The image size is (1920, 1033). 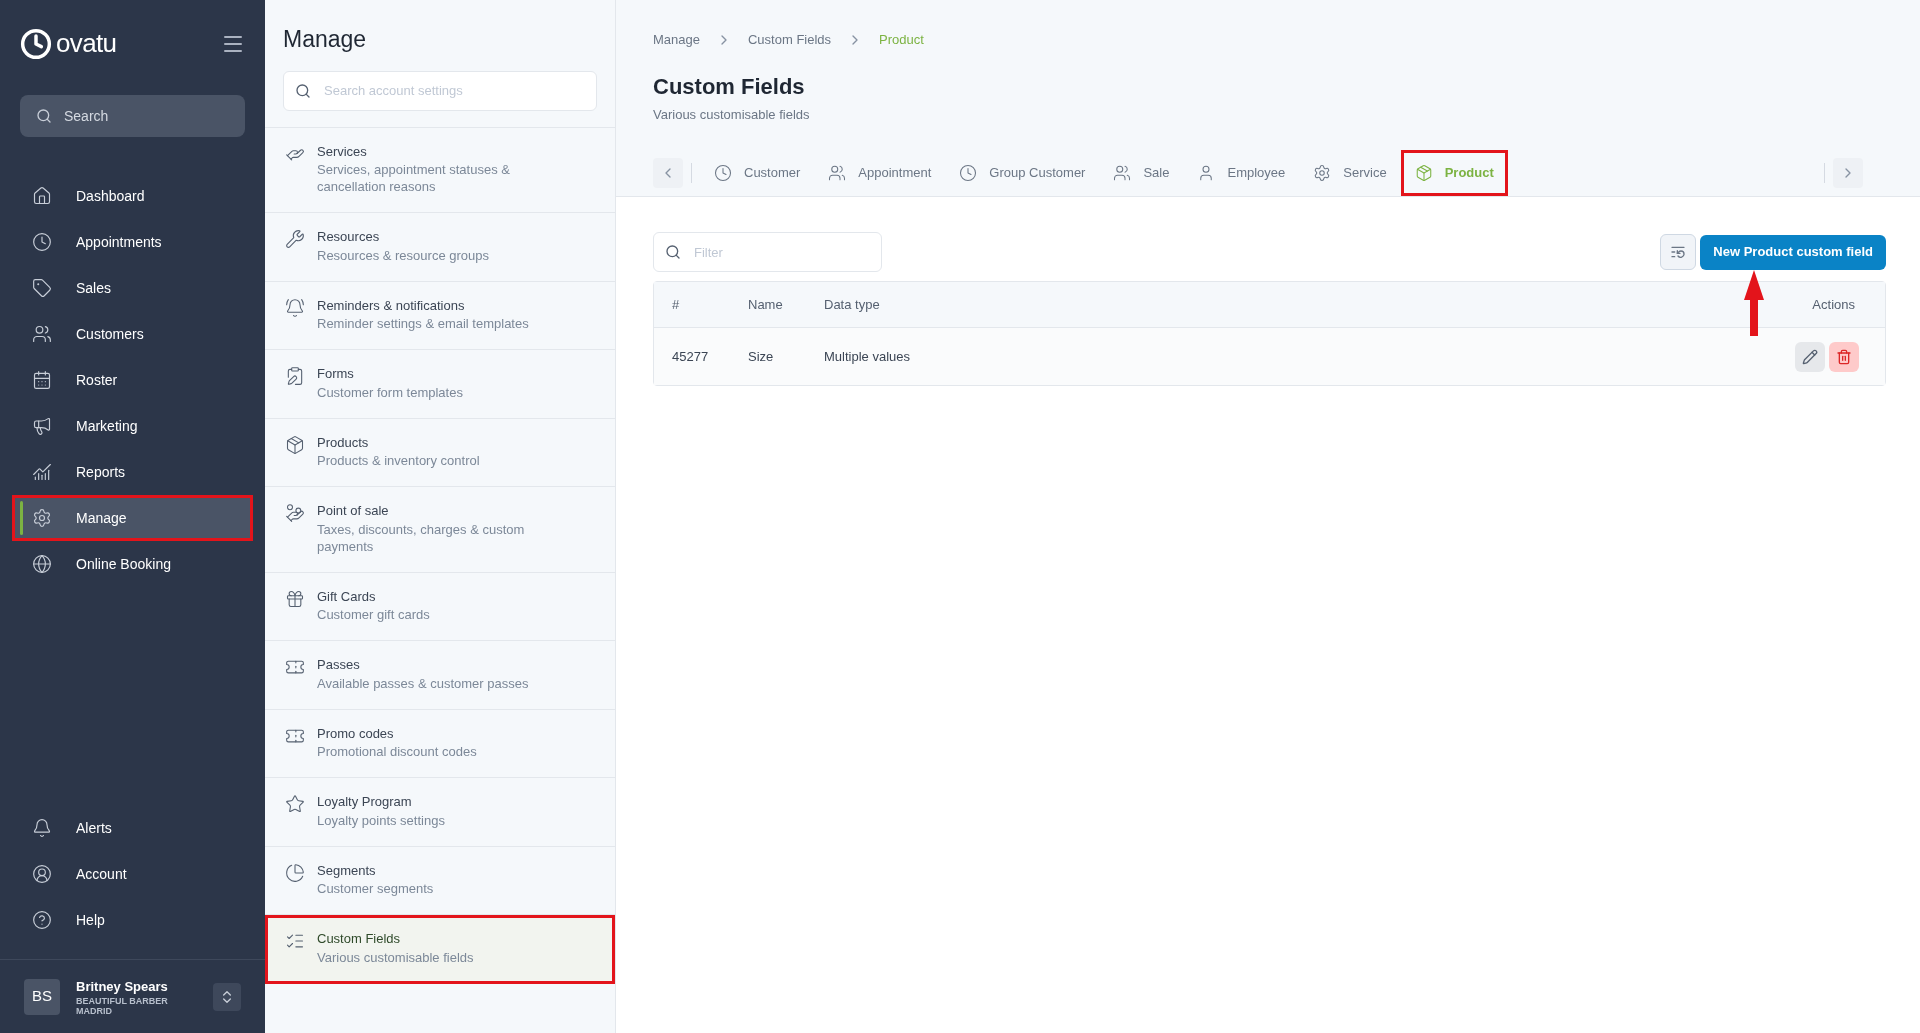 What do you see at coordinates (359, 939) in the screenshot?
I see `item-title: Custom Fields` at bounding box center [359, 939].